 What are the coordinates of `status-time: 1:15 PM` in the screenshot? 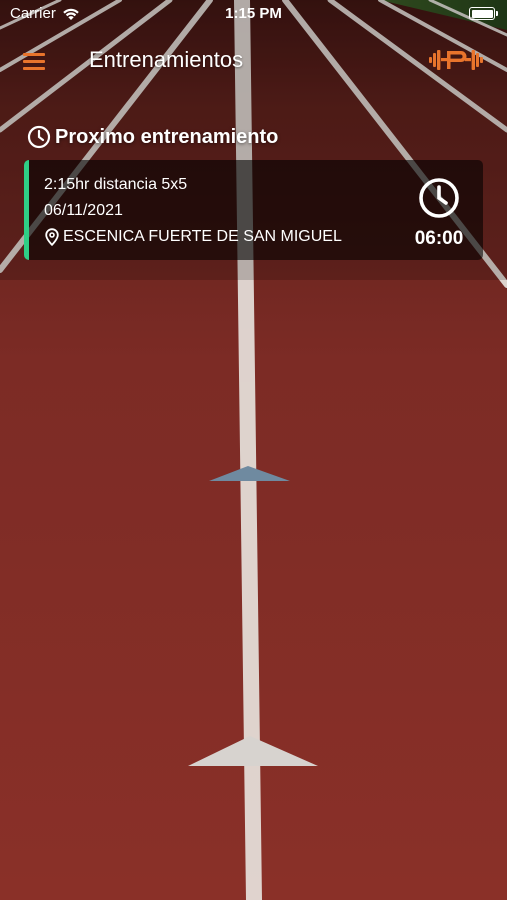 It's located at (253, 13).